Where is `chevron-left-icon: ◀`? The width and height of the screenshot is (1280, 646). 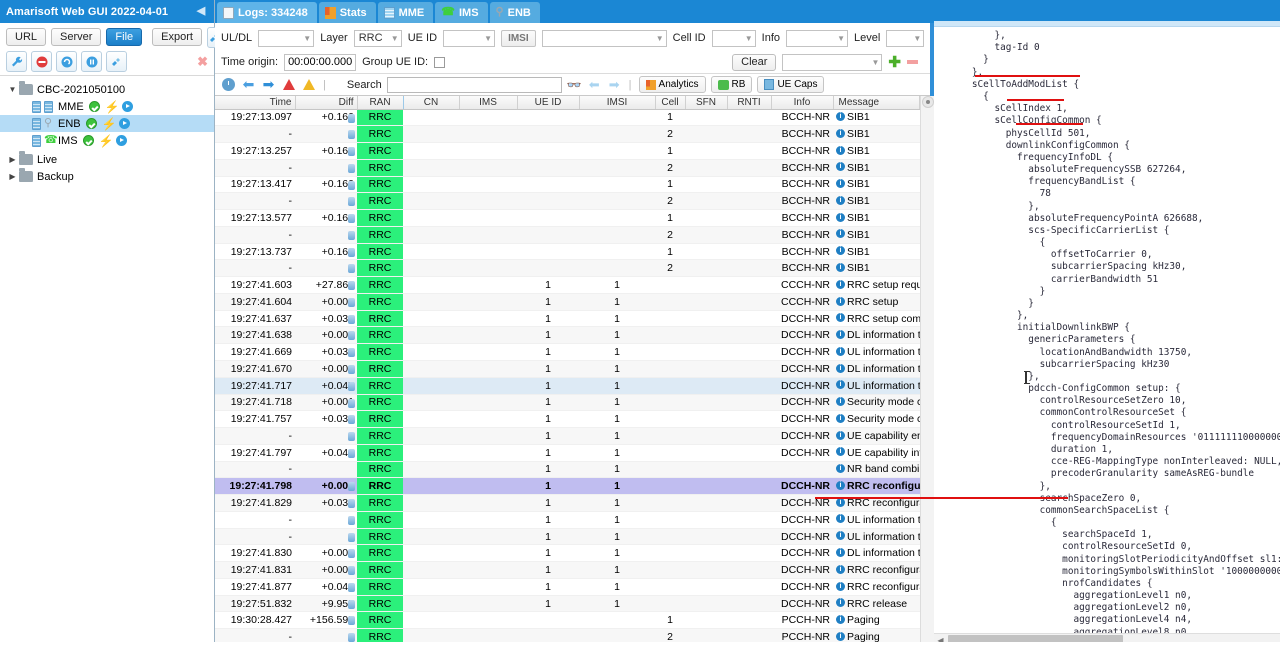
chevron-left-icon: ◀ is located at coordinates (201, 11).